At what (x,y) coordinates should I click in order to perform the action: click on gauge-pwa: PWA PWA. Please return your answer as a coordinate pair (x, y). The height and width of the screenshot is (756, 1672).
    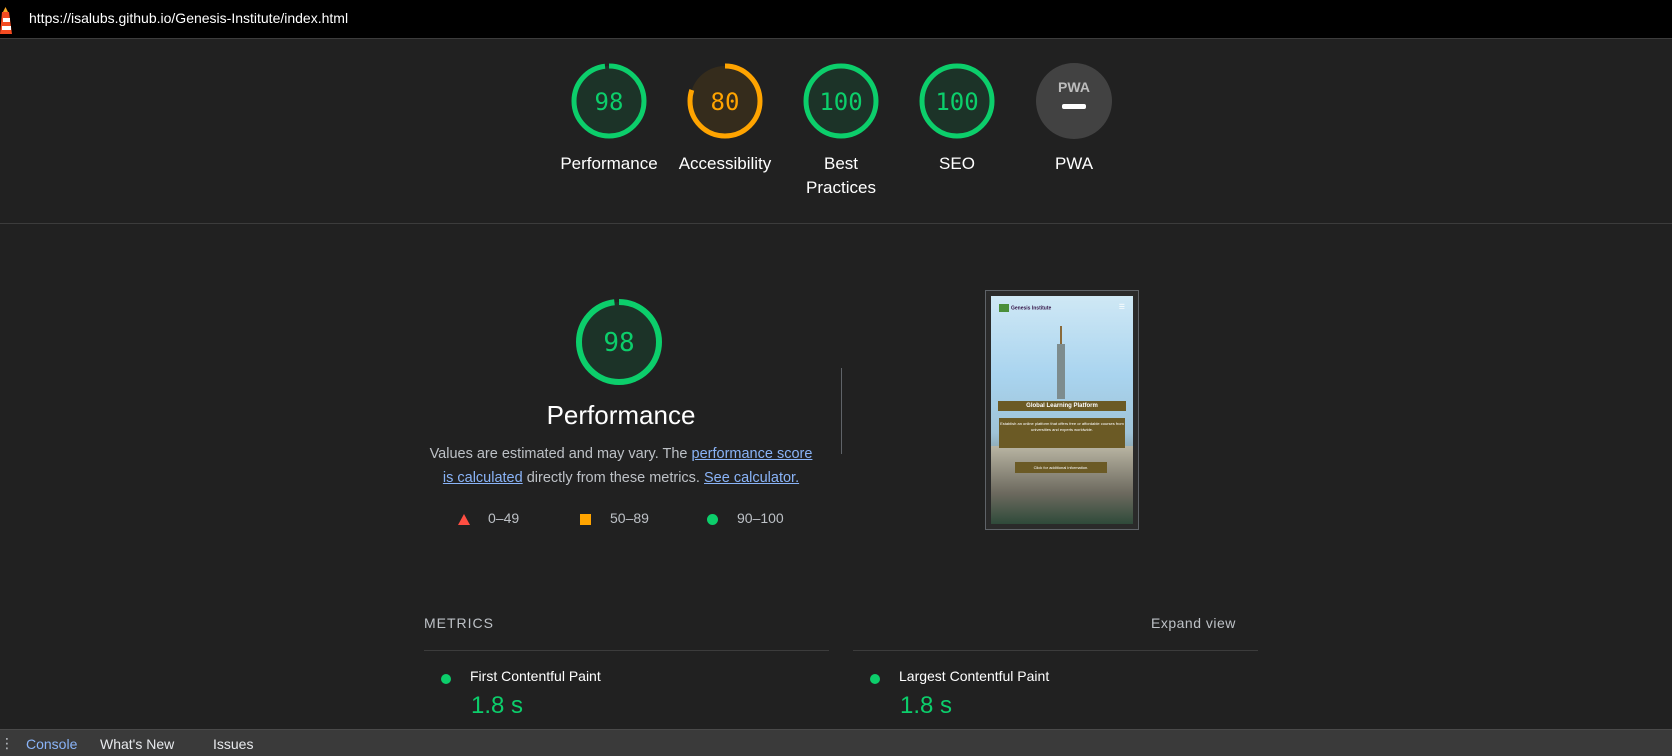
    Looking at the image, I should click on (1074, 119).